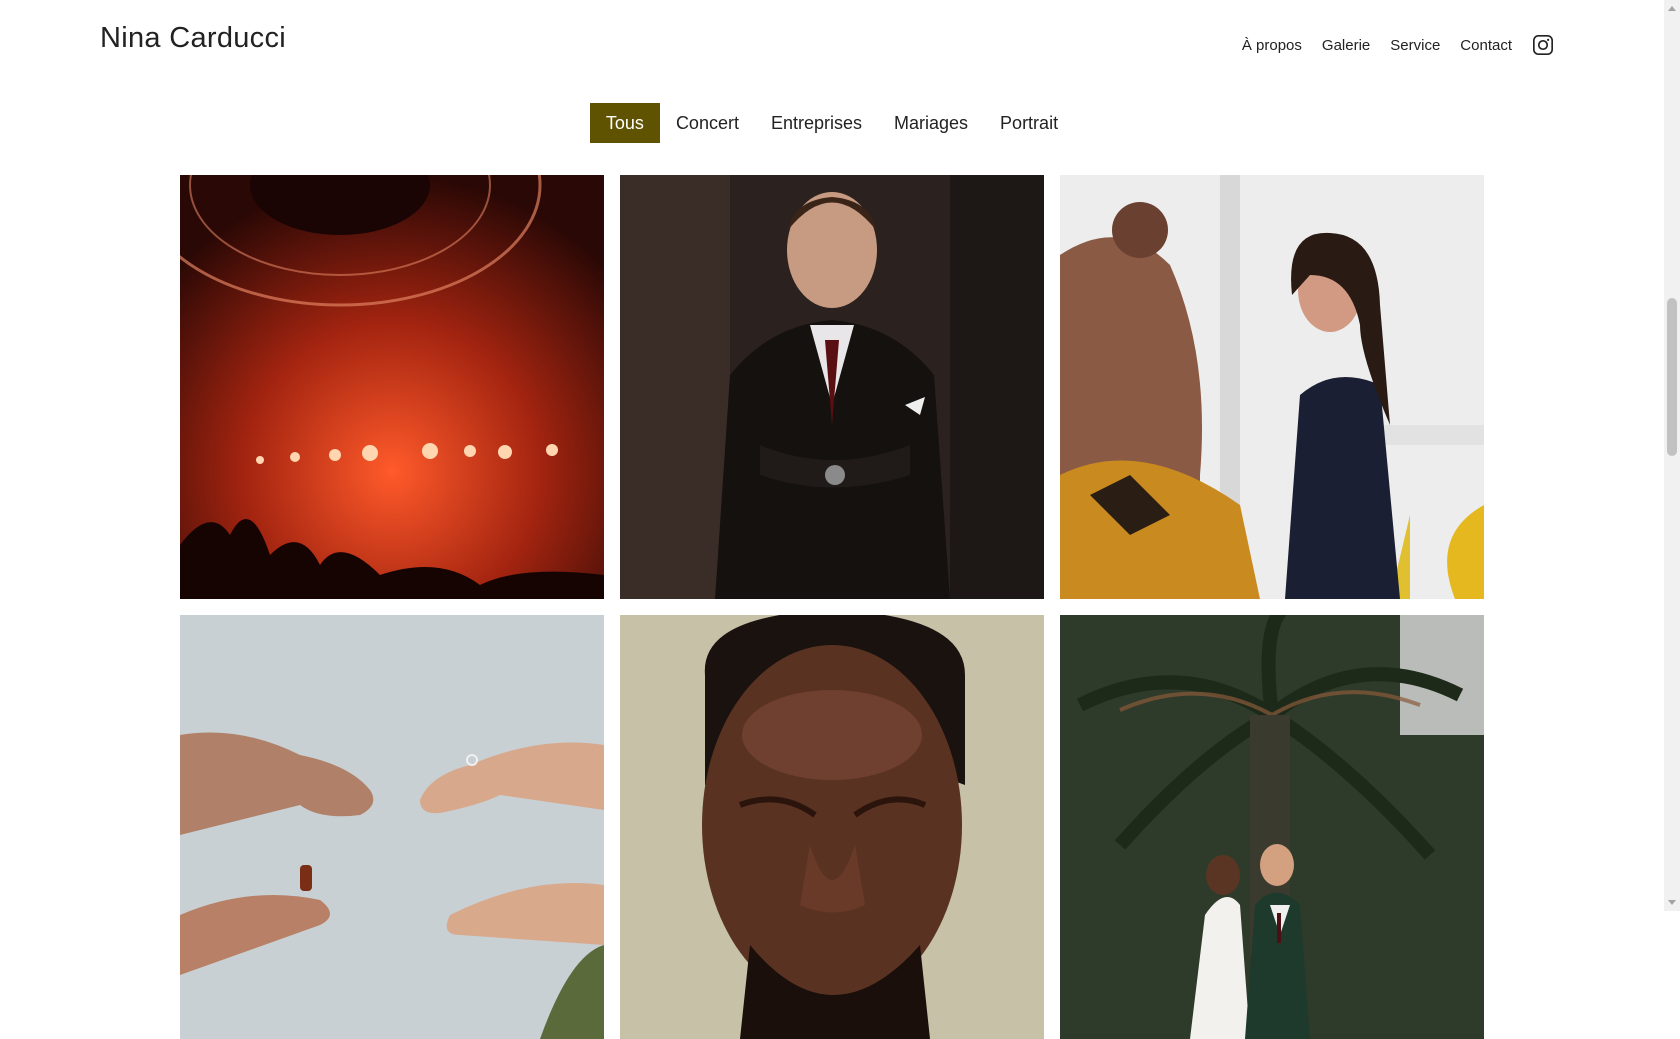 The height and width of the screenshot is (1039, 1680). I want to click on scroll-down-icon, so click(1672, 902).